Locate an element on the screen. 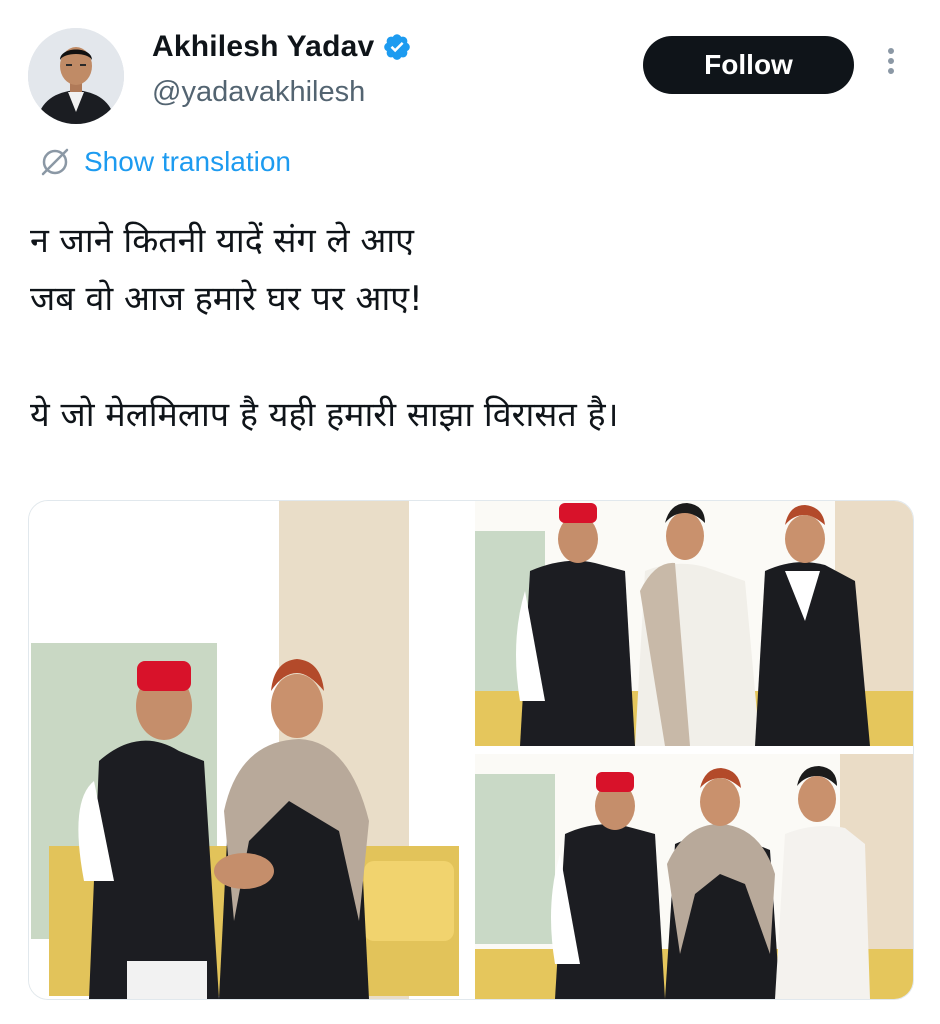  show-translation-label: Show translation is located at coordinates (188, 161).